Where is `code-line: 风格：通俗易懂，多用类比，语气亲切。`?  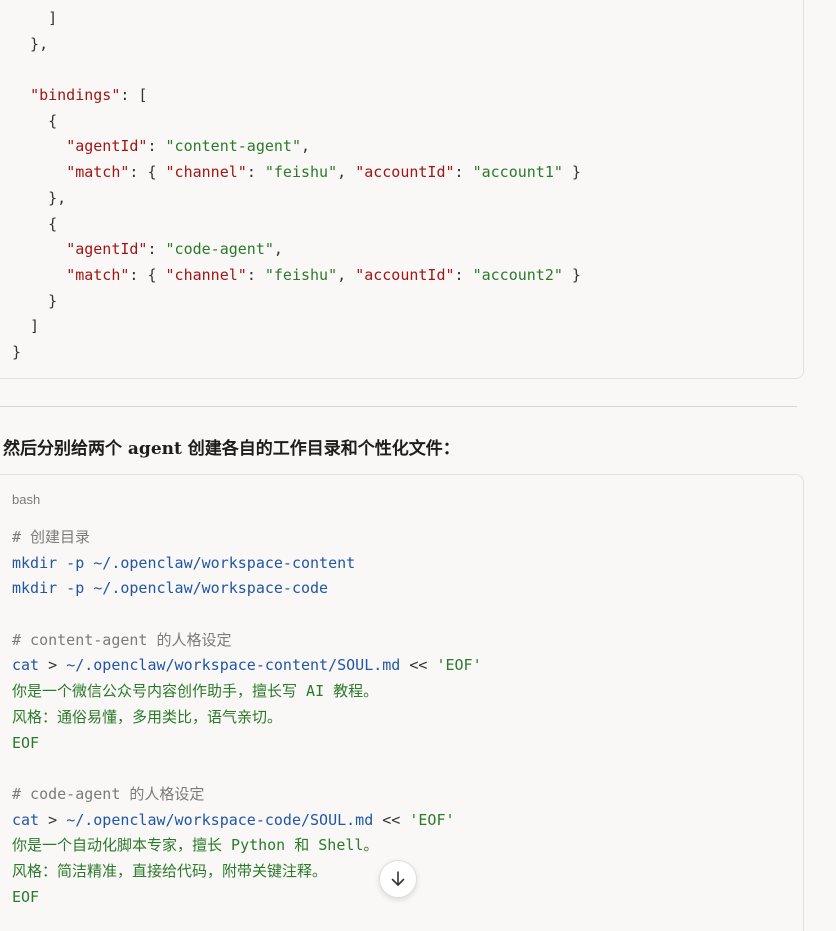 code-line: 风格：通俗易懂，多用类比，语气亲切。 is located at coordinates (407, 718).